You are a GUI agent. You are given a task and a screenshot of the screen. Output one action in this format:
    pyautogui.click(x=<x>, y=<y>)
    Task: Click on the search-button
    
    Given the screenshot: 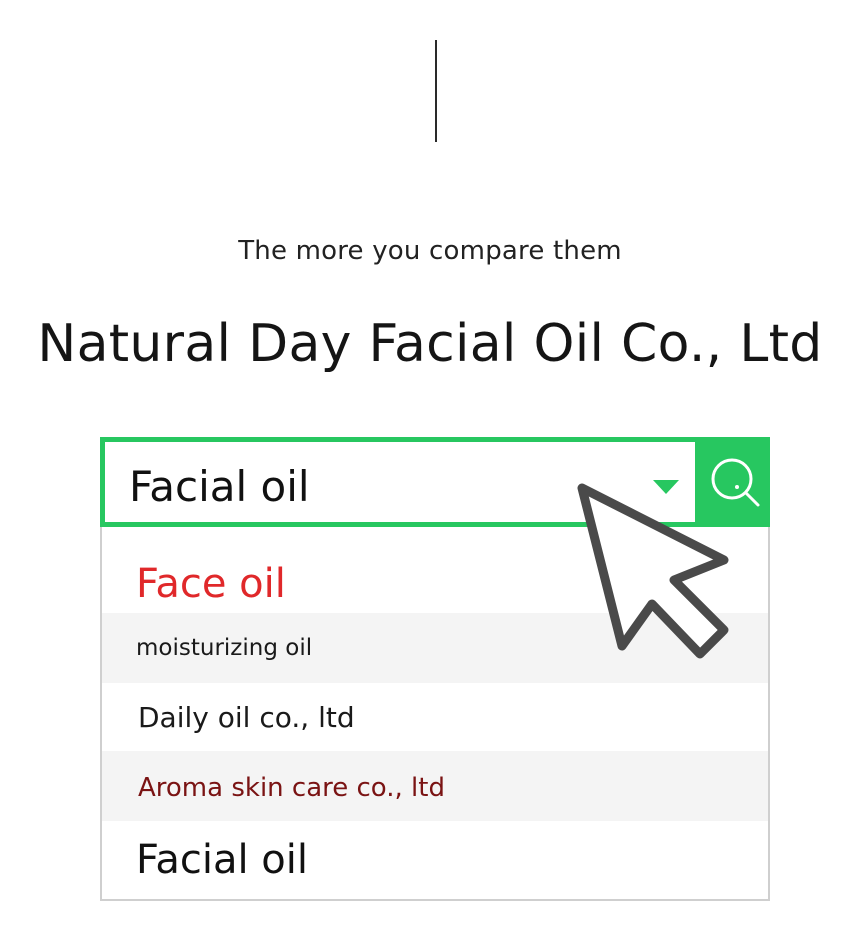 What is the action you would take?
    pyautogui.click(x=735, y=482)
    